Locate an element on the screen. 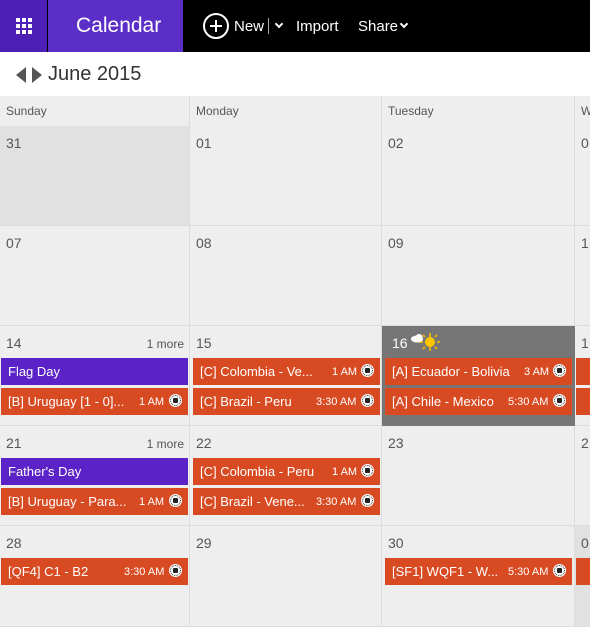 This screenshot has height=627, width=590. event-colombia-peru: [C] Colombia - Peru 1 AM is located at coordinates (286, 471).